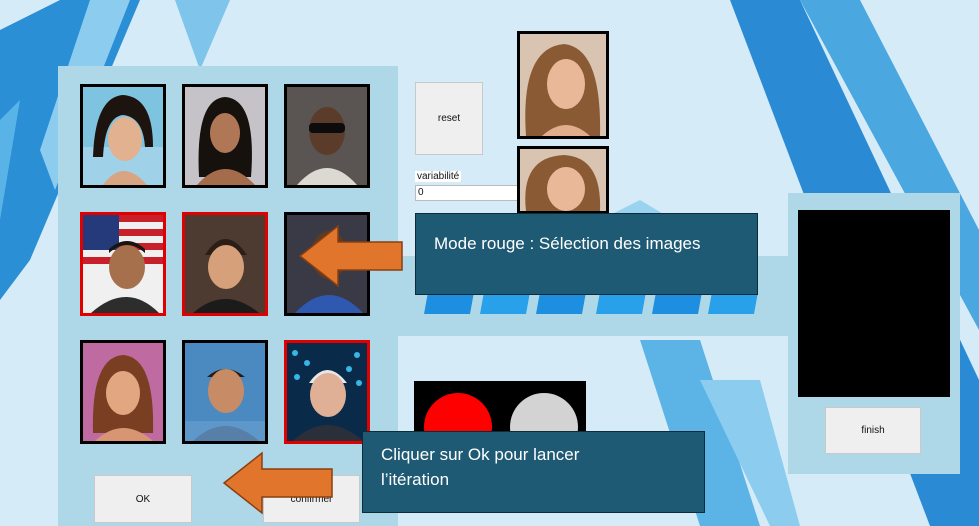  I want to click on variability-label: variabilité, so click(438, 176).